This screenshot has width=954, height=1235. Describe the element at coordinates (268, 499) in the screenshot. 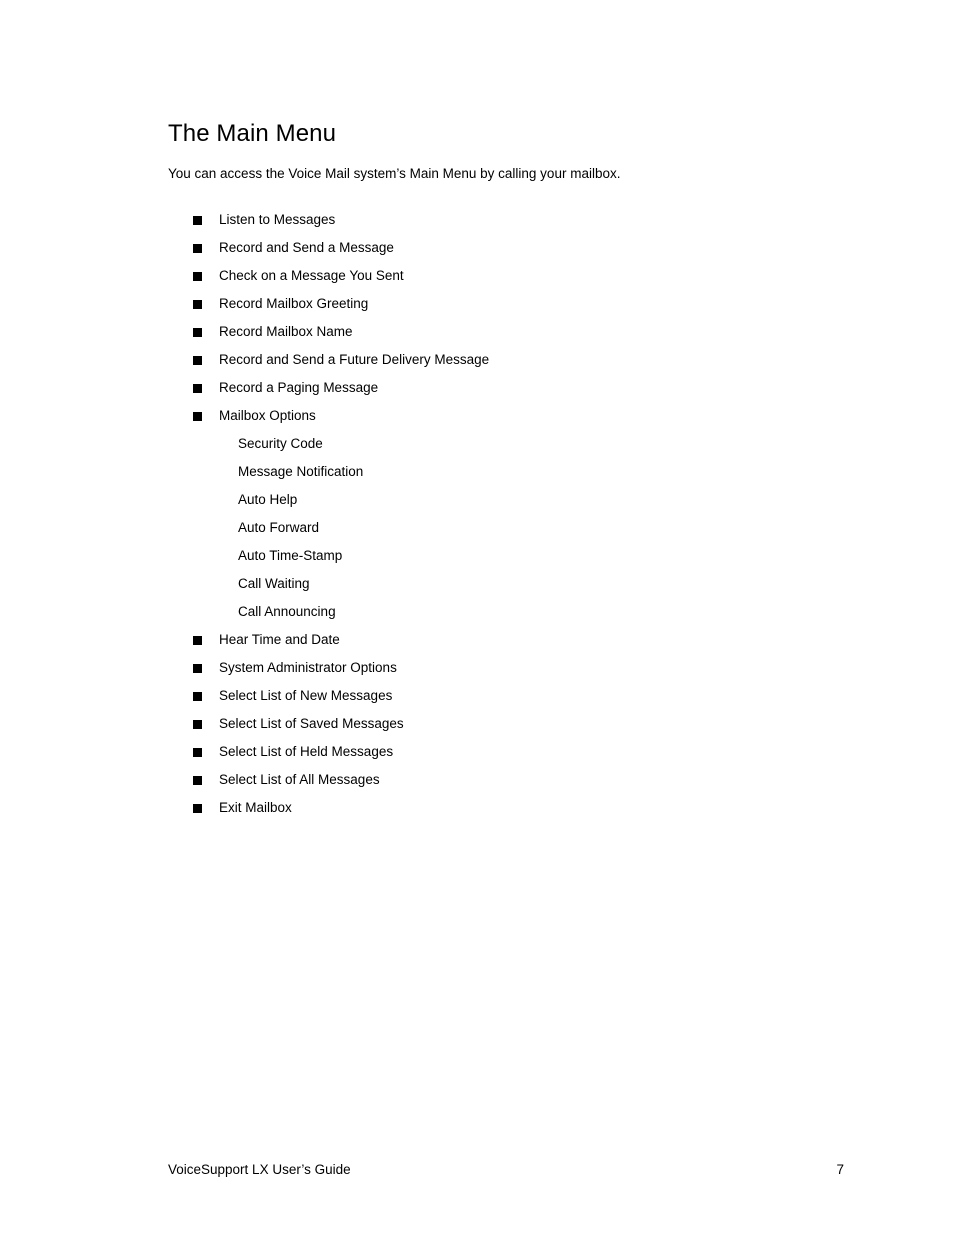

I see `menu-item-label: Auto Help` at that location.